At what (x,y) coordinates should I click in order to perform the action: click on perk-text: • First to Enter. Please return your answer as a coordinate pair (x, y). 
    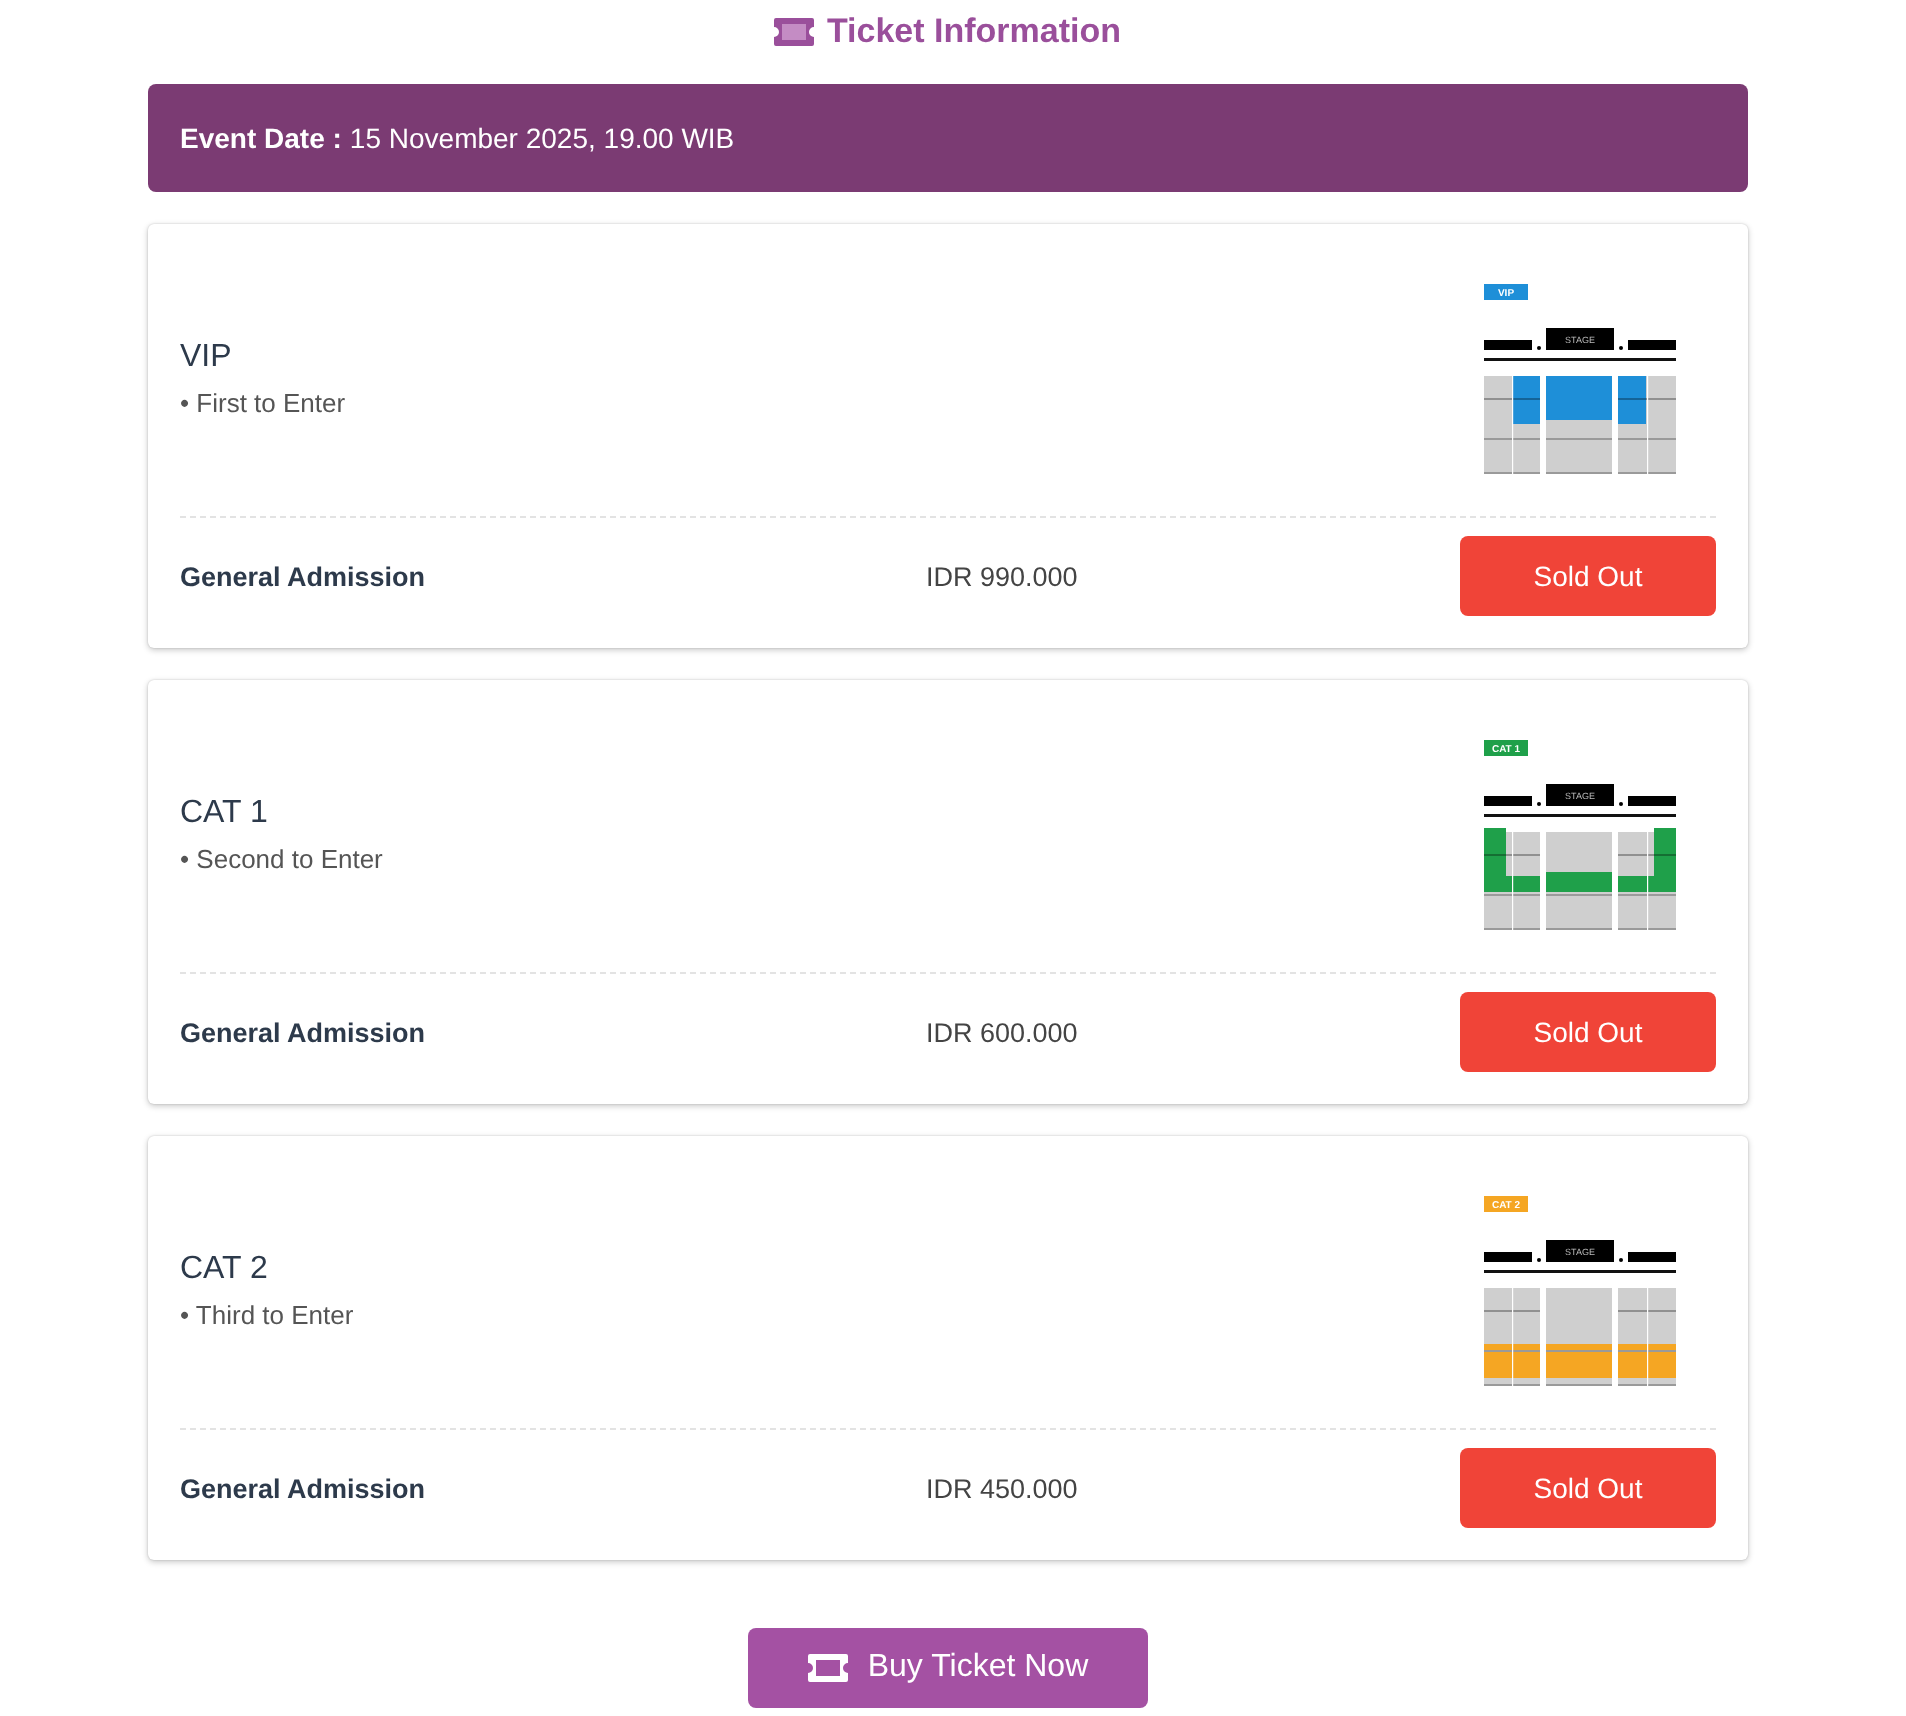
    Looking at the image, I should click on (263, 402).